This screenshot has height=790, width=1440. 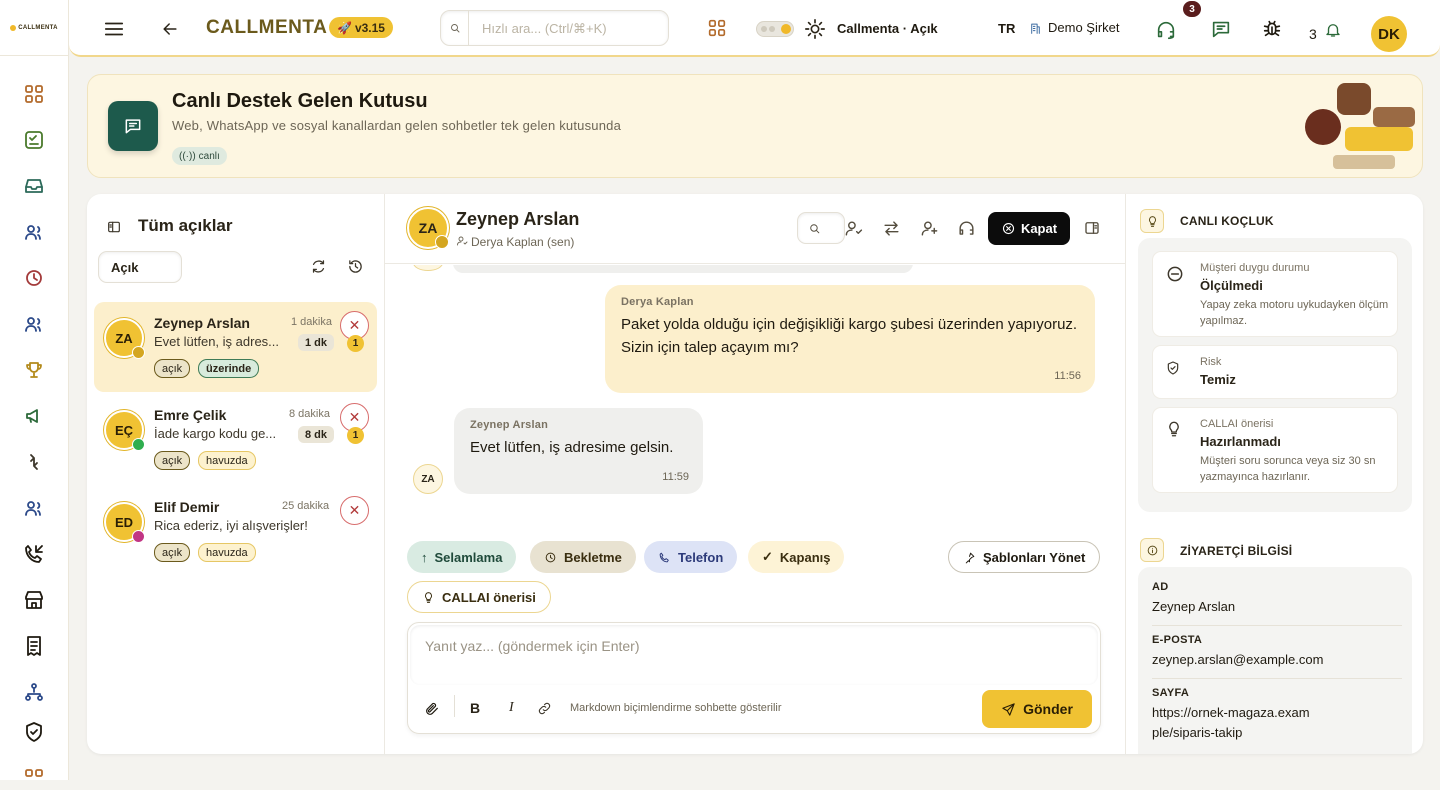 What do you see at coordinates (1236, 551) in the screenshot?
I see `visitor-title: ZİYARETÇİ BİLGİSİ` at bounding box center [1236, 551].